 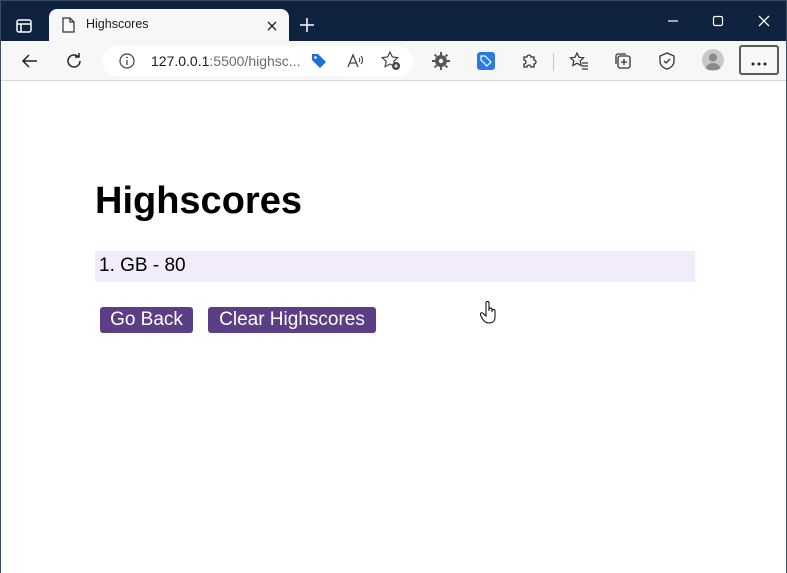 What do you see at coordinates (764, 21) in the screenshot?
I see `close-window-icon` at bounding box center [764, 21].